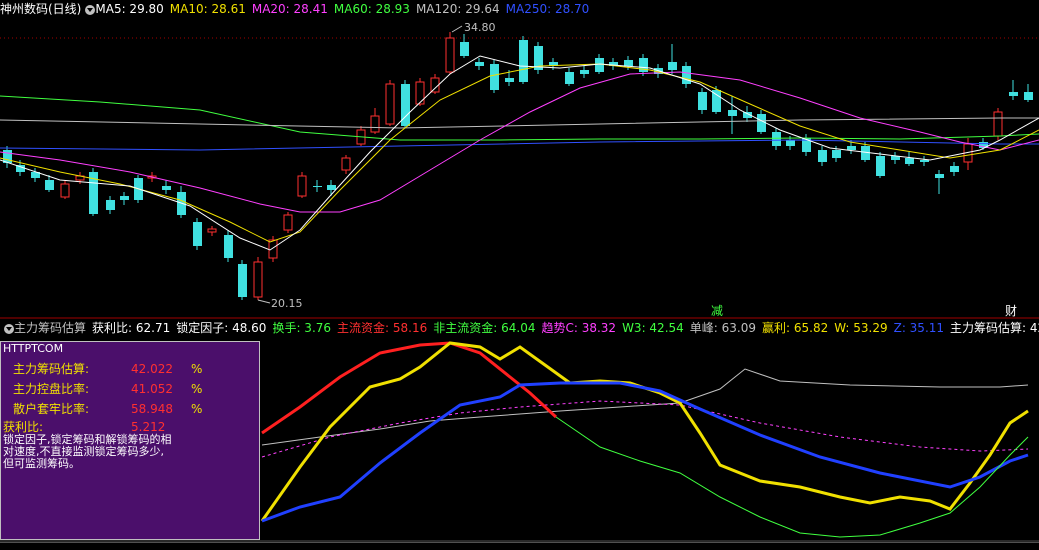 This screenshot has height=550, width=1039. I want to click on info-row: 主力控盘比率: 41.052%, so click(112, 389).